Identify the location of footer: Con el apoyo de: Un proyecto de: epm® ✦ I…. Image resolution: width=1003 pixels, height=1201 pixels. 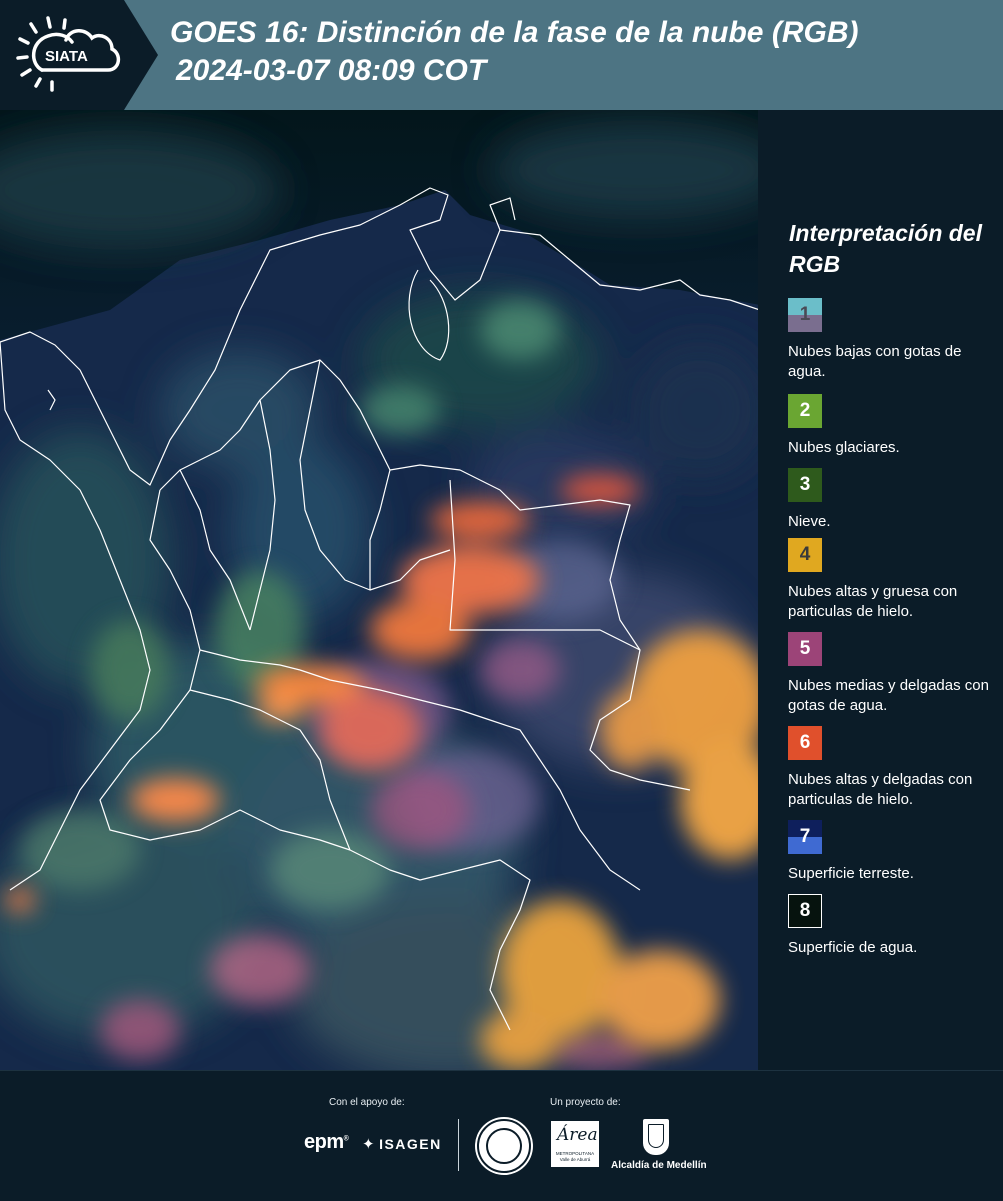
(501, 1135).